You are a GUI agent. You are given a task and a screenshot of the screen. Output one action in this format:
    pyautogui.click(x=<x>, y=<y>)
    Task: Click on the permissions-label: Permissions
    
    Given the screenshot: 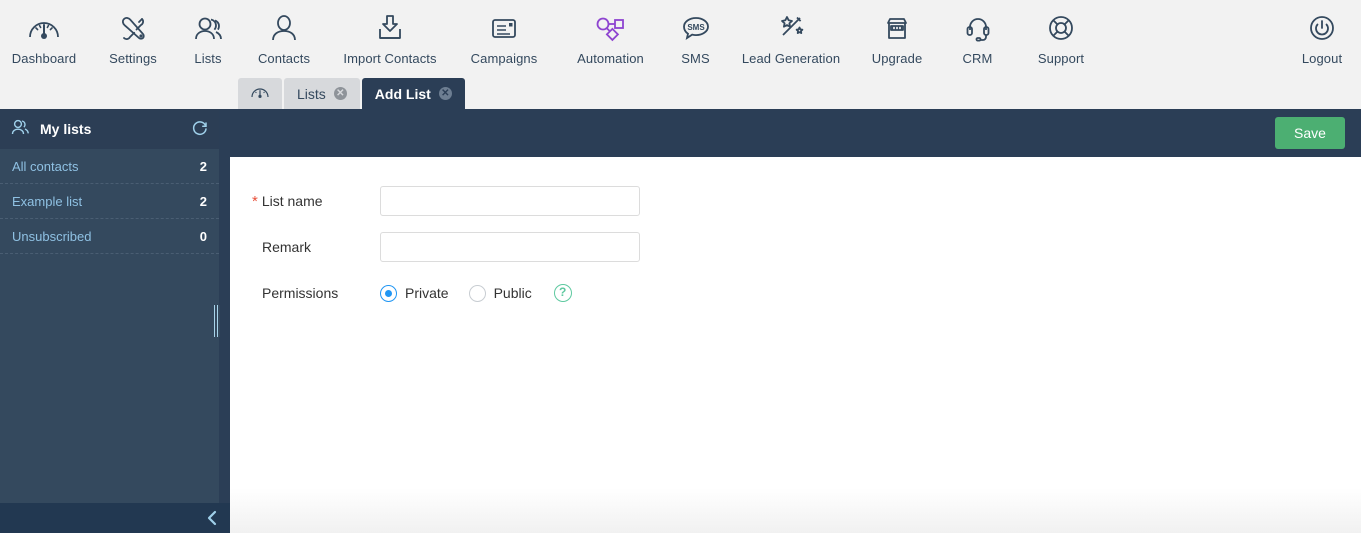 What is the action you would take?
    pyautogui.click(x=305, y=293)
    